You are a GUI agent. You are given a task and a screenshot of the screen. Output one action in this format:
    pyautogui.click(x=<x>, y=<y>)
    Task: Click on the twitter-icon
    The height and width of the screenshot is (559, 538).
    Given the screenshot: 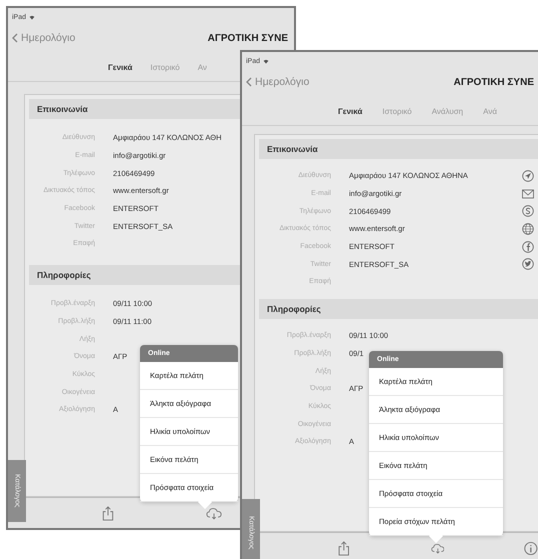 What is the action you would take?
    pyautogui.click(x=528, y=264)
    